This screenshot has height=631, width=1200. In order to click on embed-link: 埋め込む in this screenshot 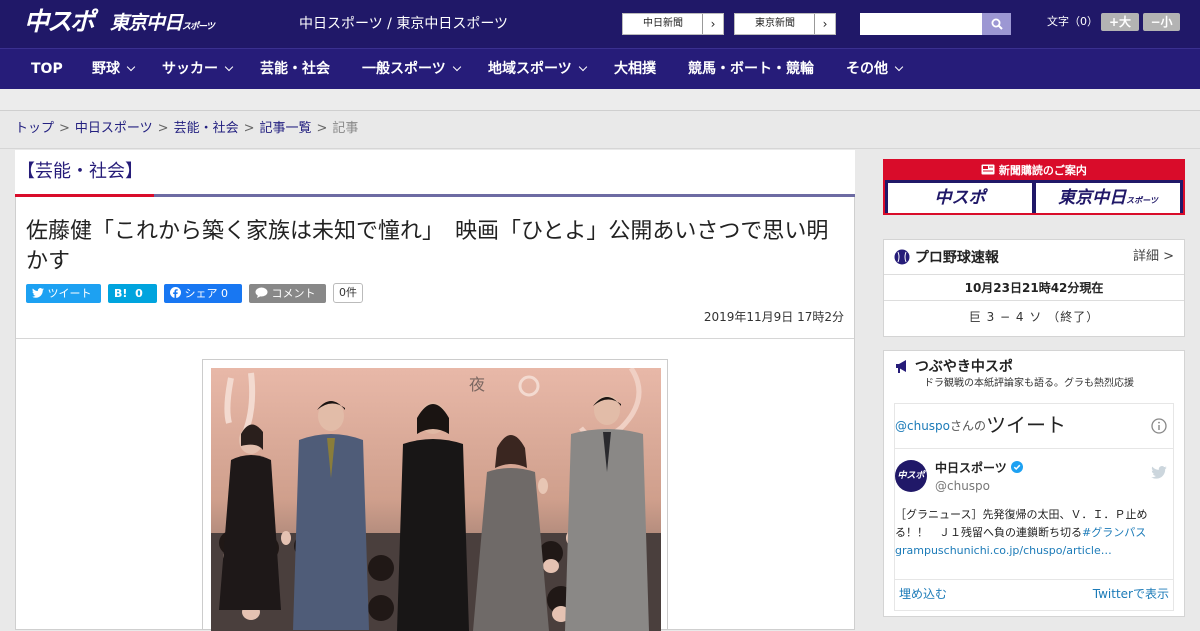, I will do `click(923, 594)`.